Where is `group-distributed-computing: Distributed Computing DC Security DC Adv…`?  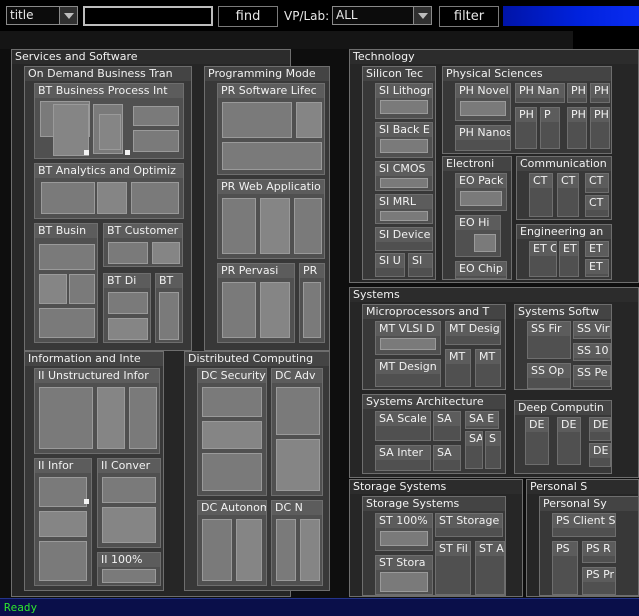 group-distributed-computing: Distributed Computing DC Security DC Adv… is located at coordinates (257, 471).